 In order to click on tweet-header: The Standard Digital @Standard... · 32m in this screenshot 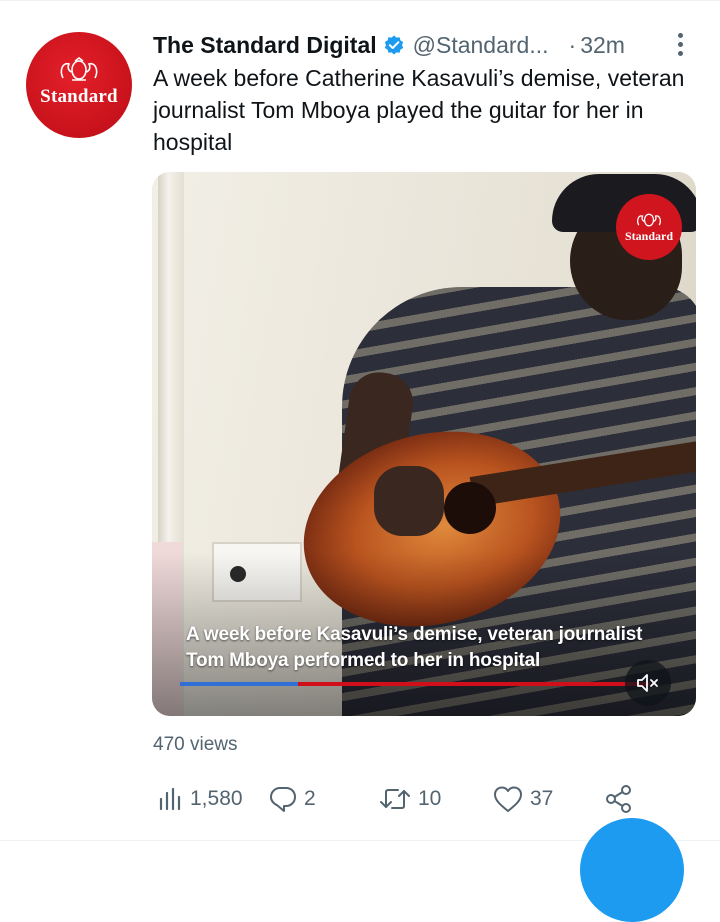, I will do `click(423, 45)`.